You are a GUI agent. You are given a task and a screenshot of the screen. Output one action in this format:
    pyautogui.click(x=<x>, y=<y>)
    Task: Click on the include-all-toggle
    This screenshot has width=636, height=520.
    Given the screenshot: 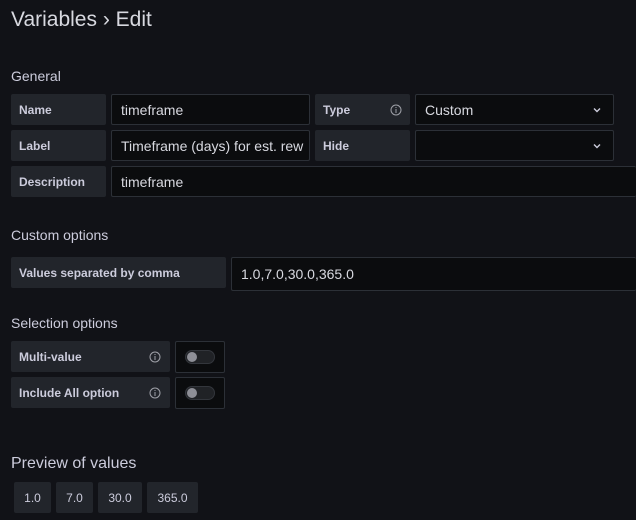 What is the action you would take?
    pyautogui.click(x=200, y=393)
    